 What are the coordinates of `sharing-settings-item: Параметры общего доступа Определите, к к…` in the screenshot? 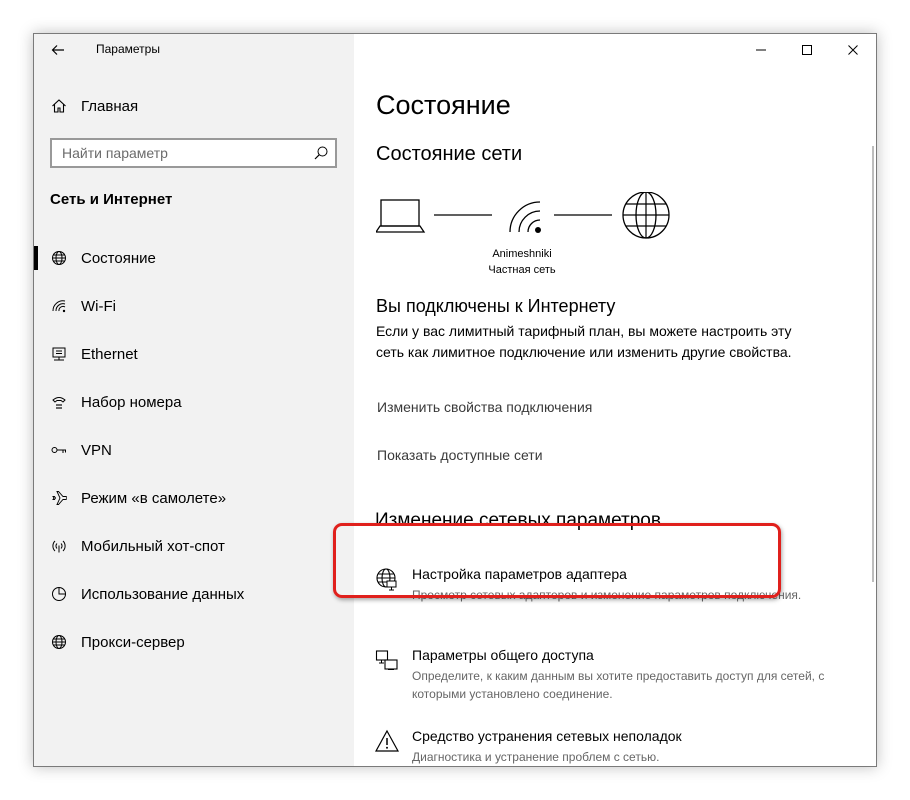 It's located at (604, 674).